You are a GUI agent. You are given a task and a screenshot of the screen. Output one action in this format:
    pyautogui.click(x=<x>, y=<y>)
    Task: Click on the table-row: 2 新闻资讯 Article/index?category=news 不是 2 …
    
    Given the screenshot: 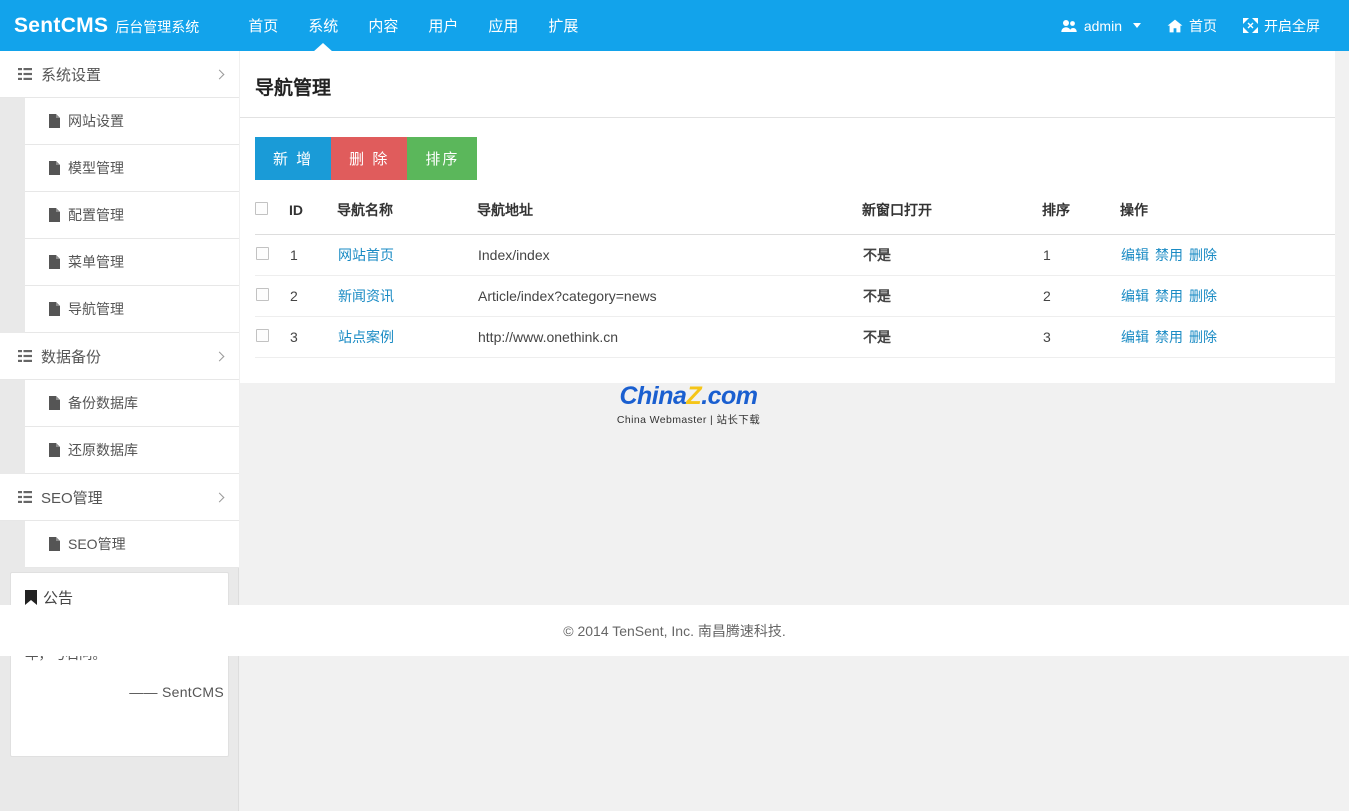 What is the action you would take?
    pyautogui.click(x=795, y=296)
    